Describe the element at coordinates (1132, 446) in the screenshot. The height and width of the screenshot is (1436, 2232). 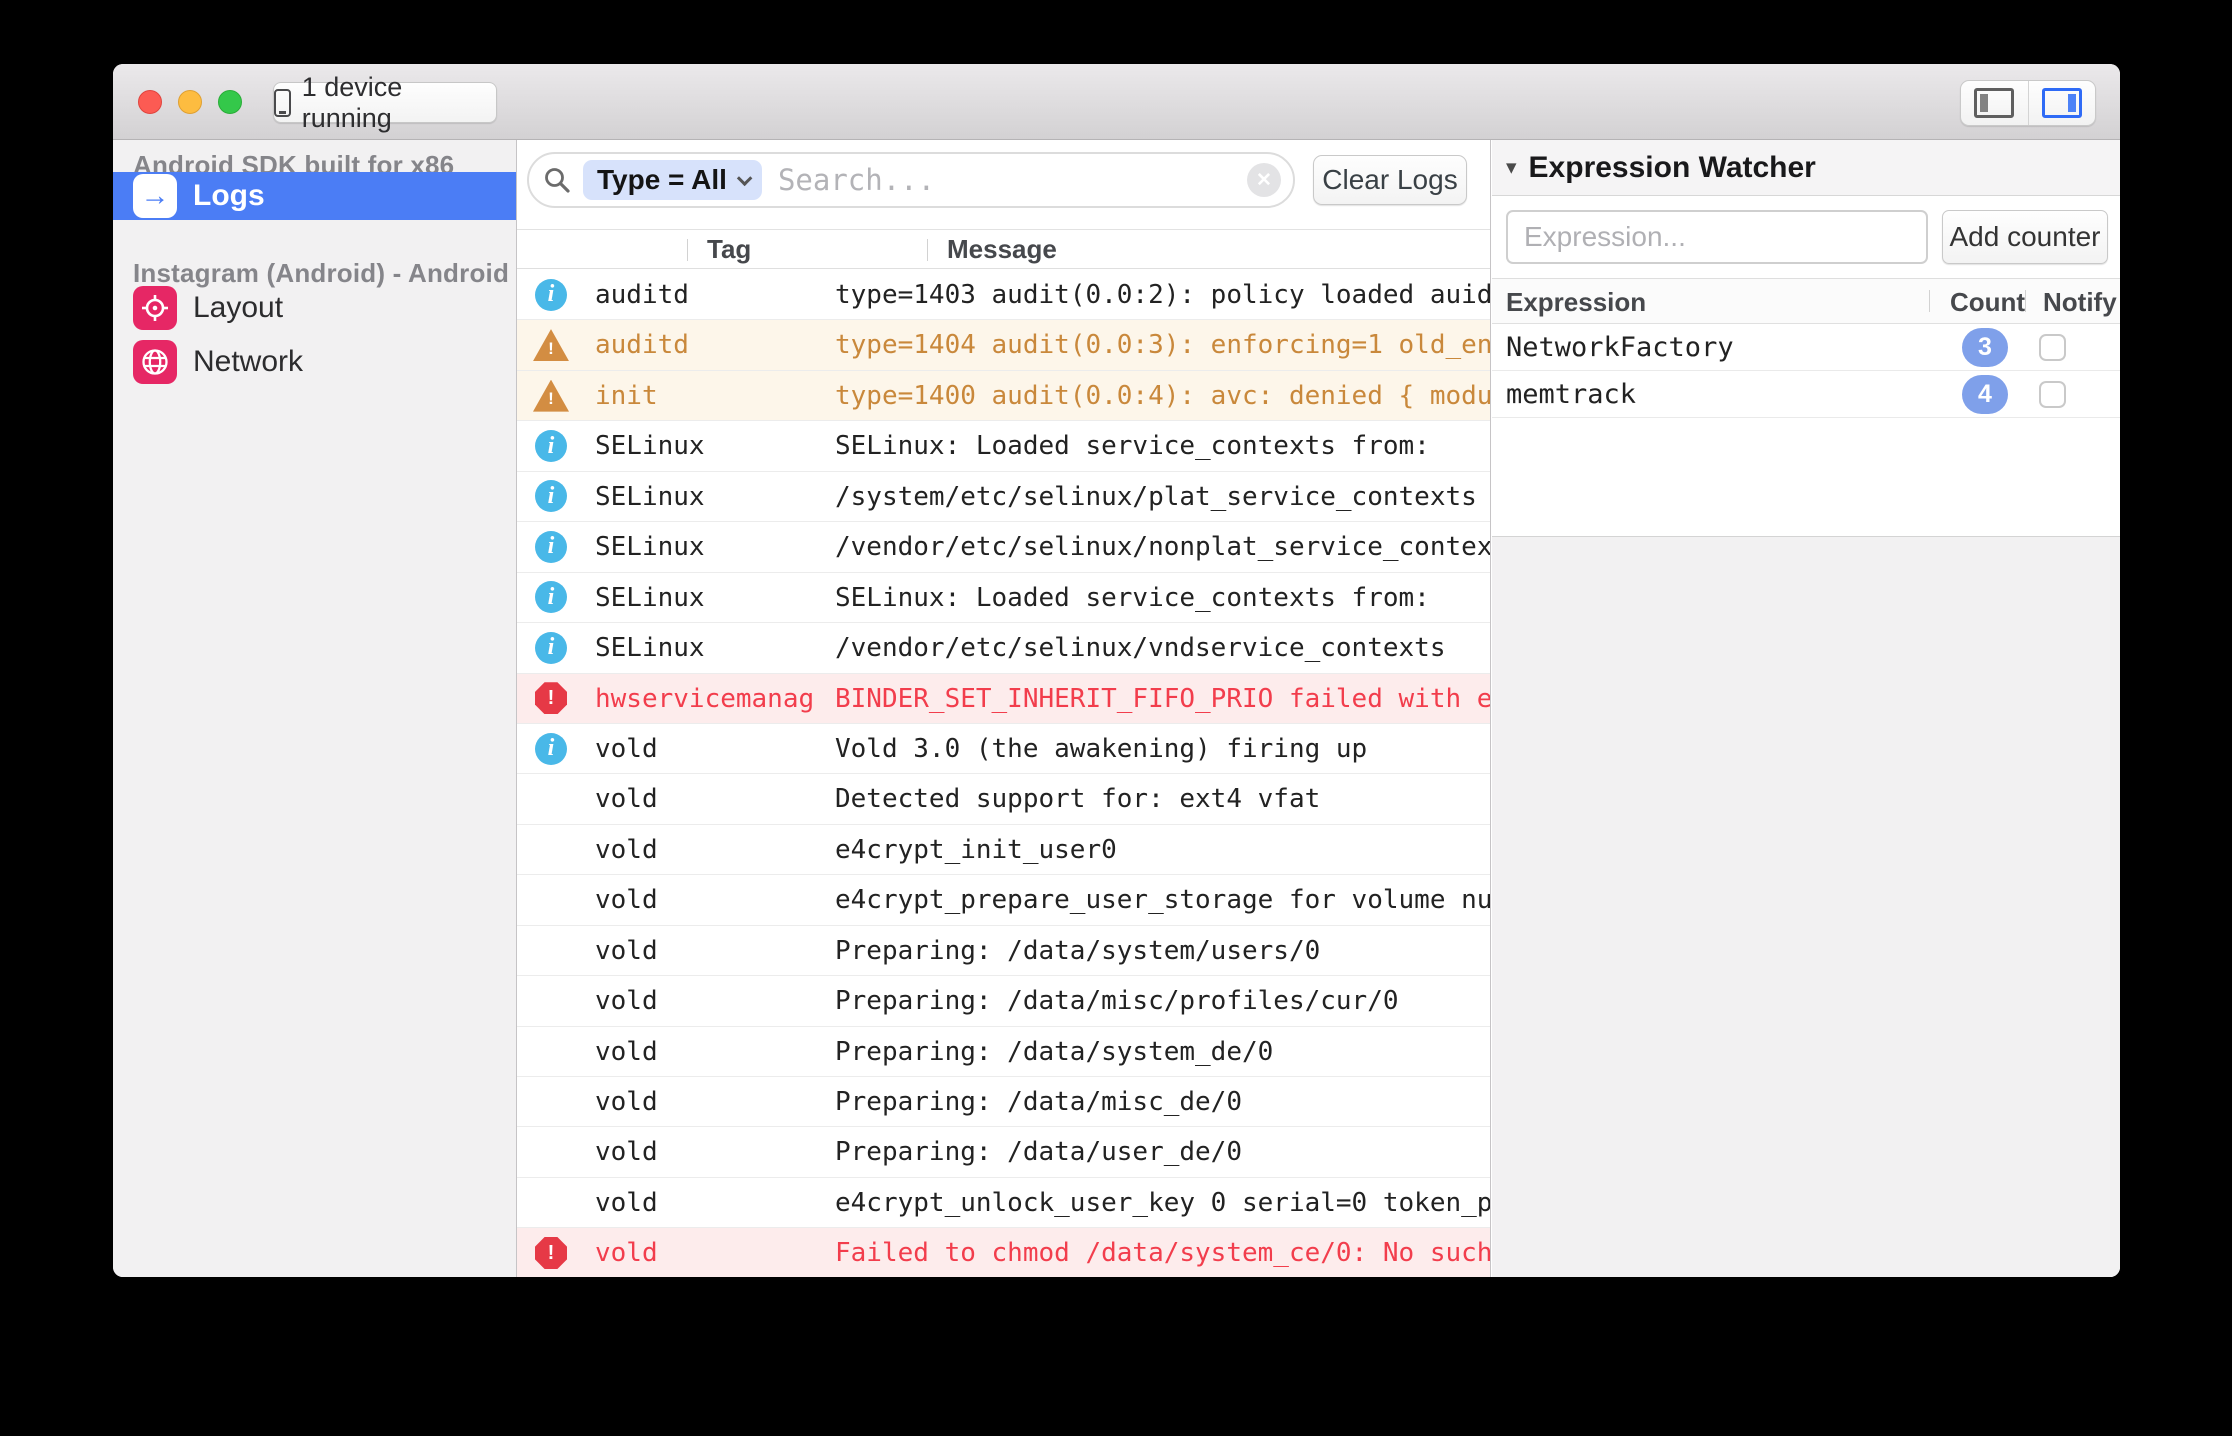
I see `log-message: SELinux: Loaded service_contexts from:` at that location.